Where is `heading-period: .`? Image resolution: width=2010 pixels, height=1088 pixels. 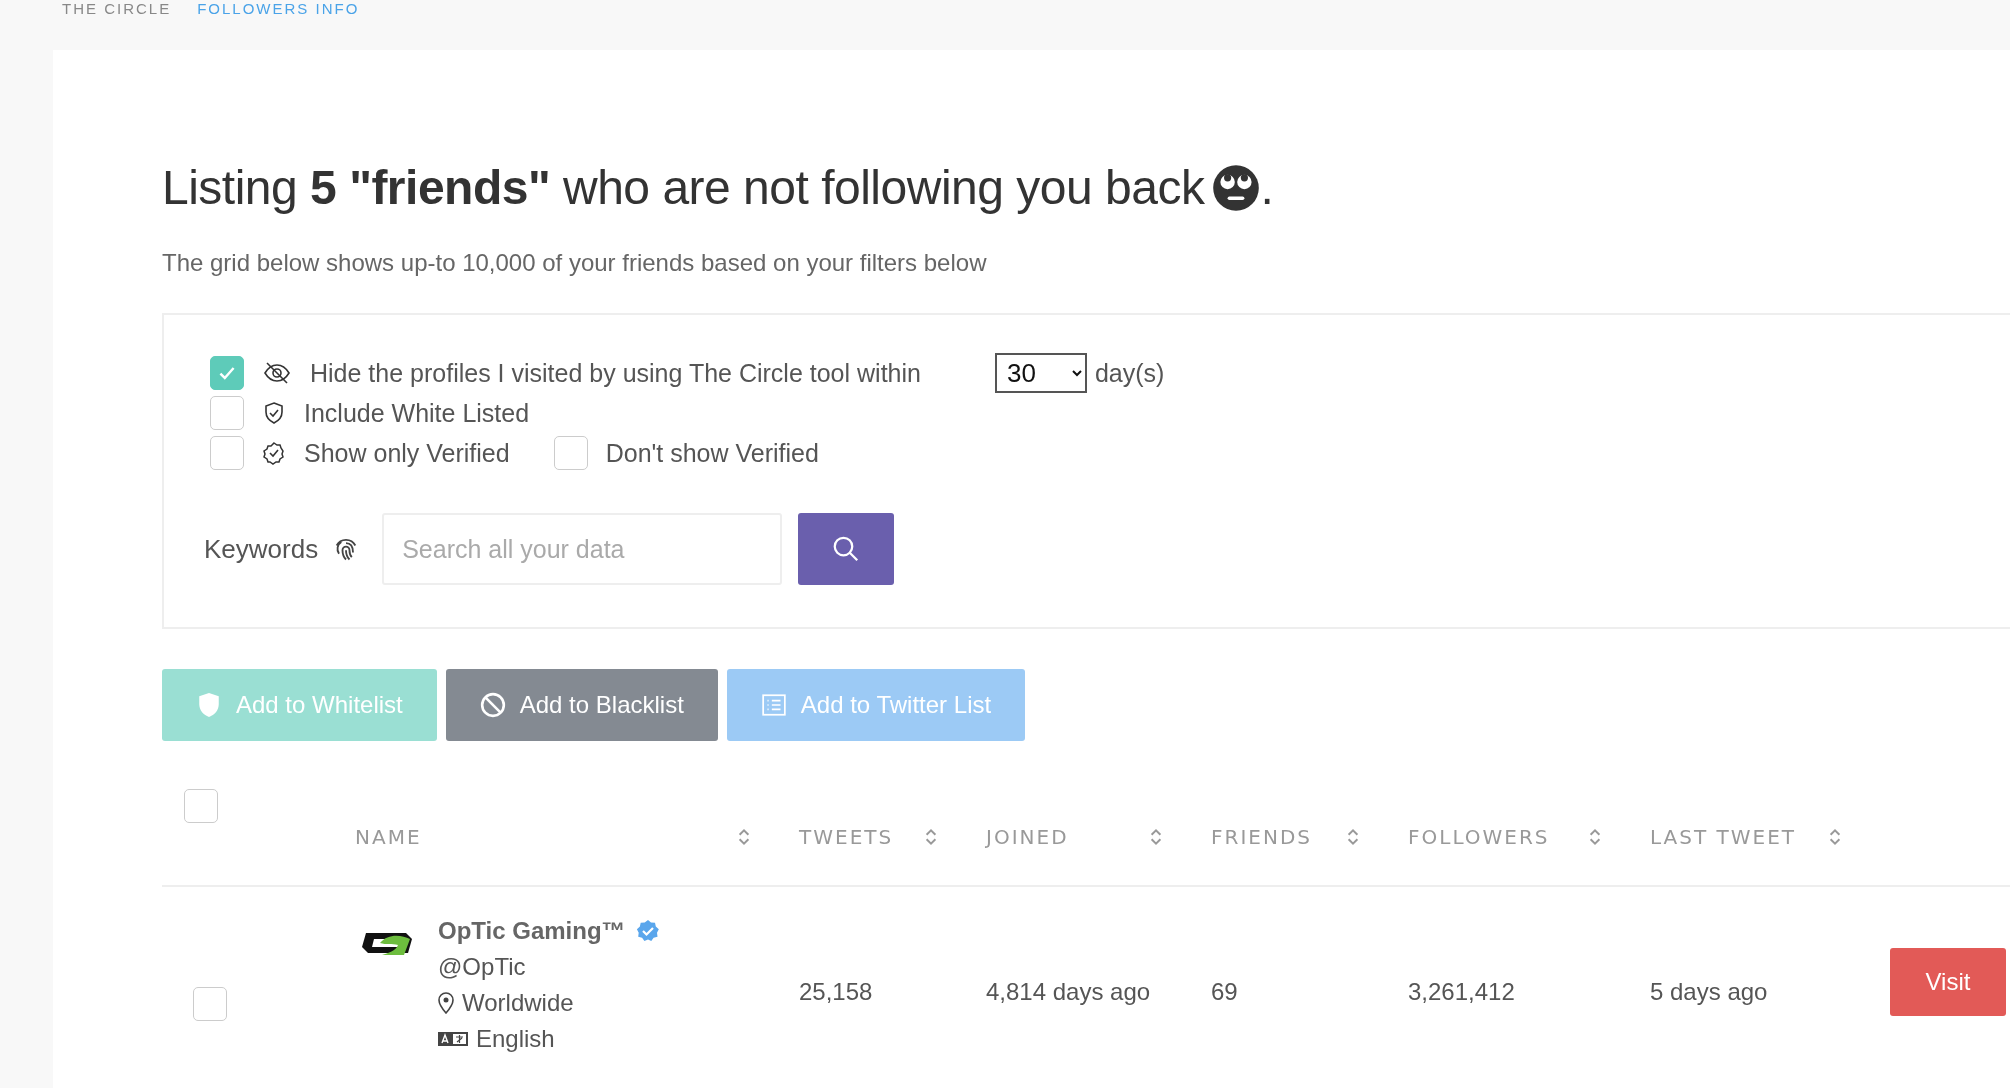
heading-period: . is located at coordinates (1267, 187).